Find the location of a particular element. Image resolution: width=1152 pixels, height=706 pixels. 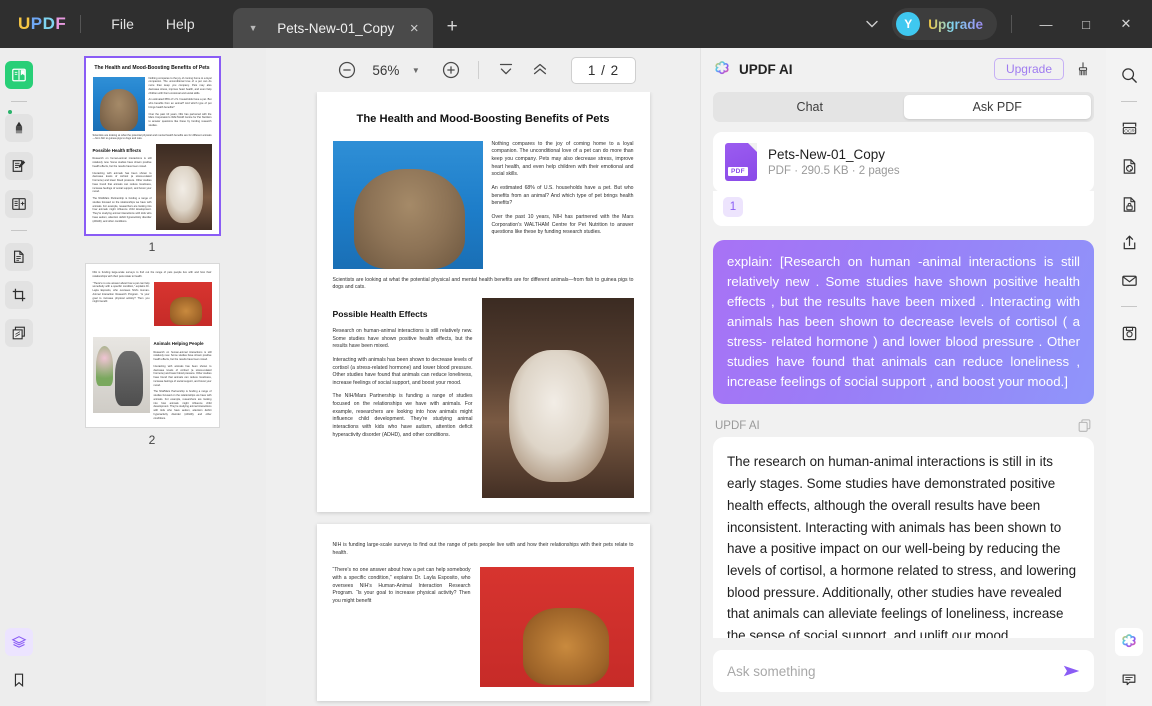

updf-logo: U P D F is located at coordinates (42, 24).